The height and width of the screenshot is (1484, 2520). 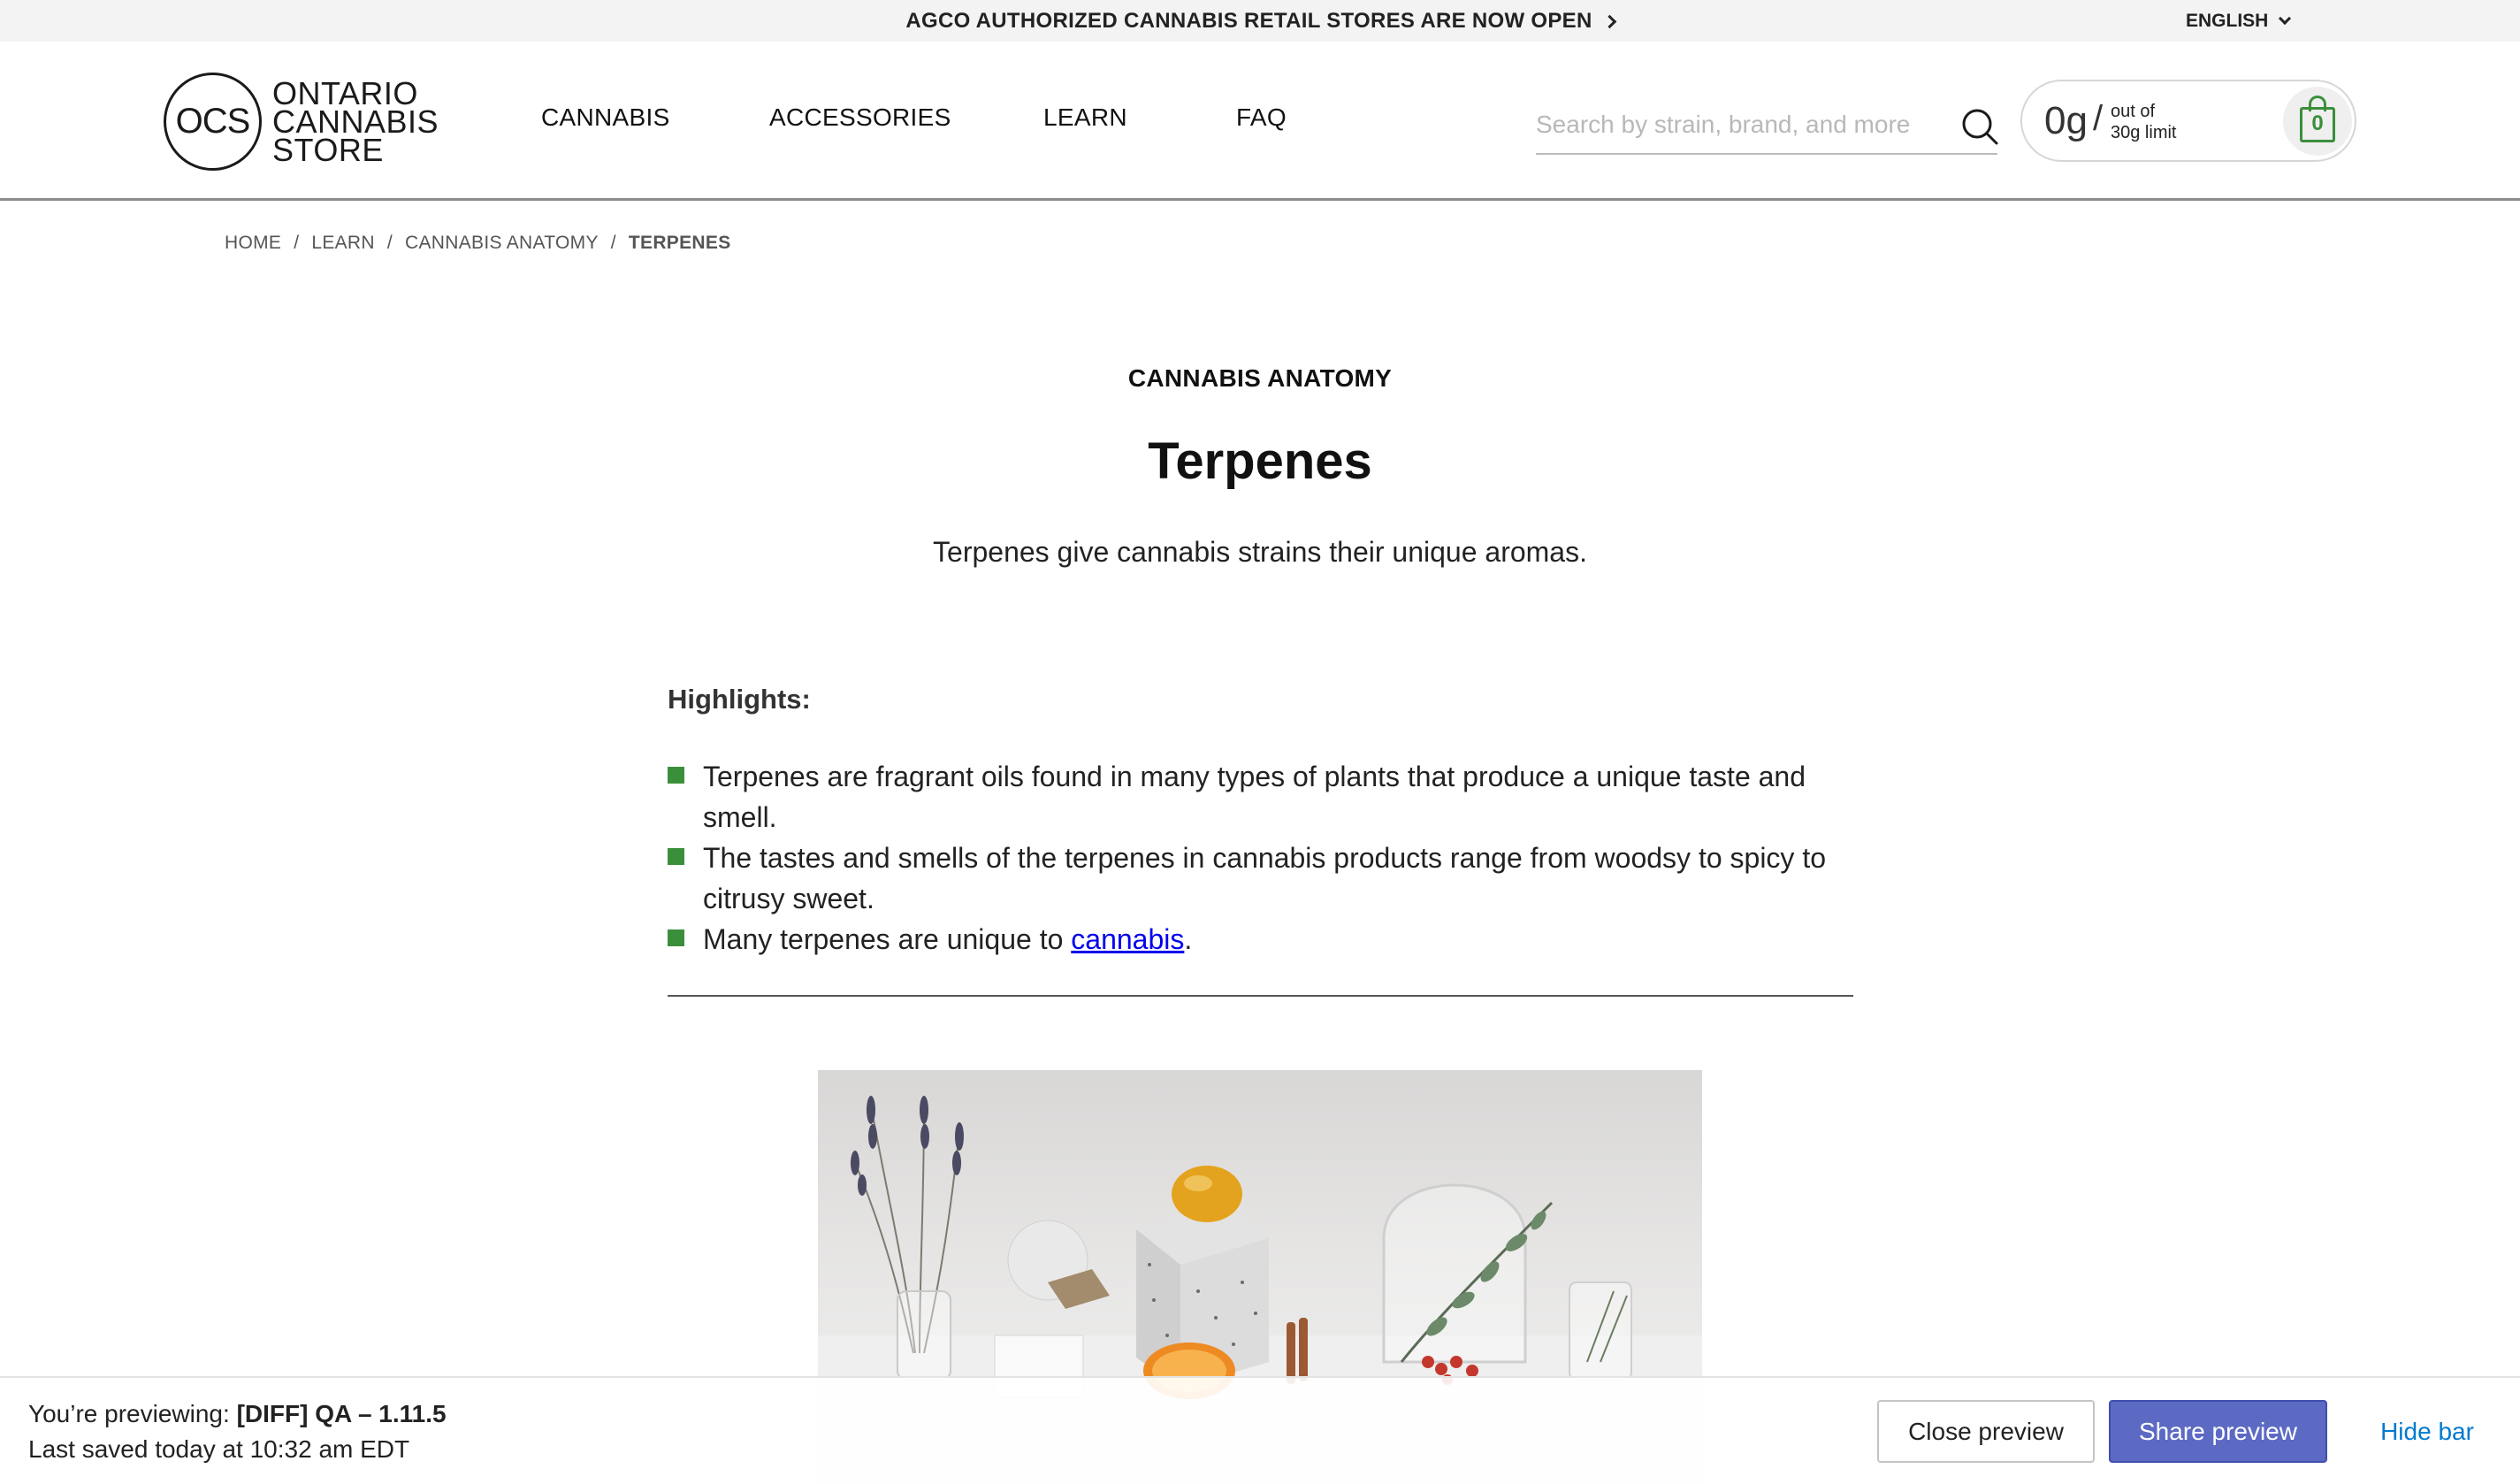 I want to click on purchase-limit-widget: 0g / out of 30g limit 0, so click(x=2188, y=121).